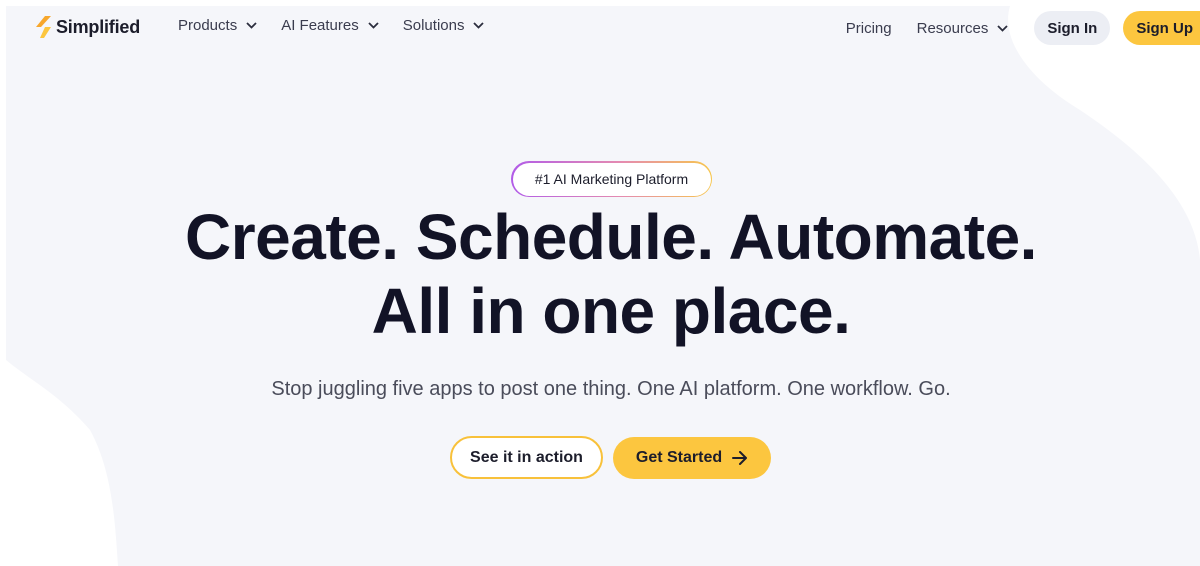 This screenshot has height=566, width=1200. I want to click on nav-pricing: Pricing, so click(869, 28).